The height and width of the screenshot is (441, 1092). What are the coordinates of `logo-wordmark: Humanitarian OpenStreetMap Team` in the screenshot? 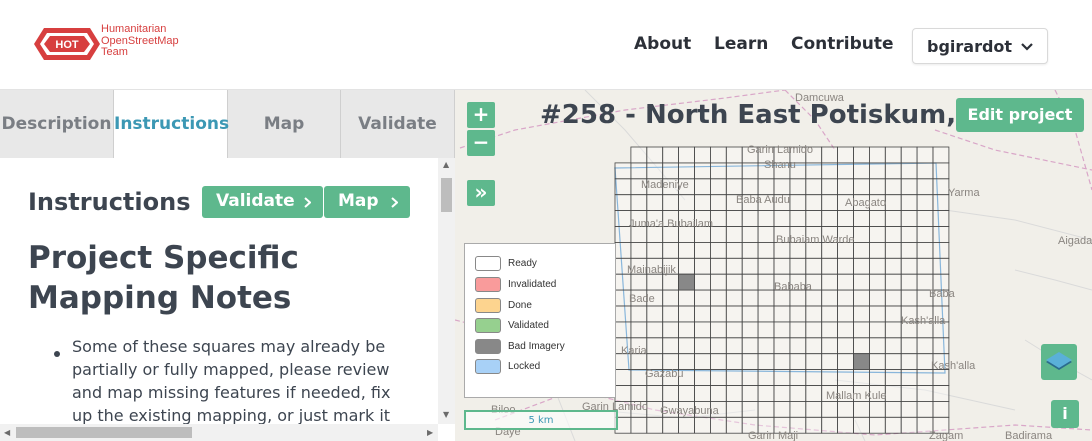 It's located at (140, 41).